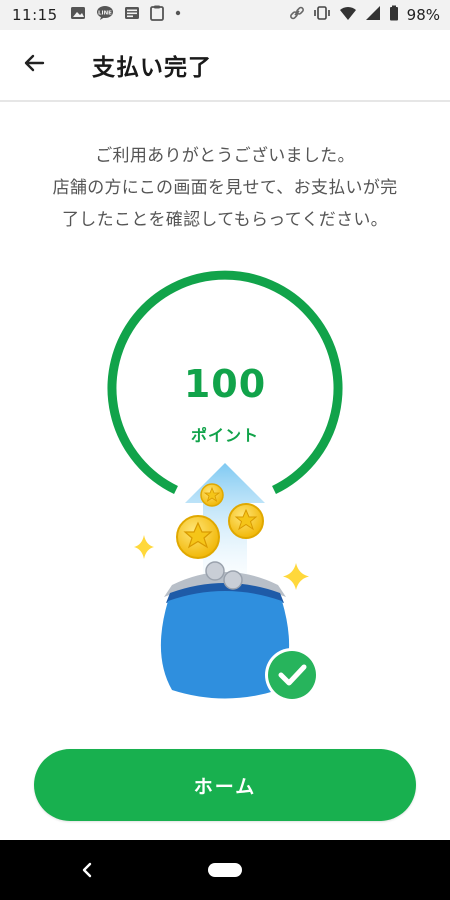 Image resolution: width=450 pixels, height=900 pixels. I want to click on check-circle-icon, so click(292, 675).